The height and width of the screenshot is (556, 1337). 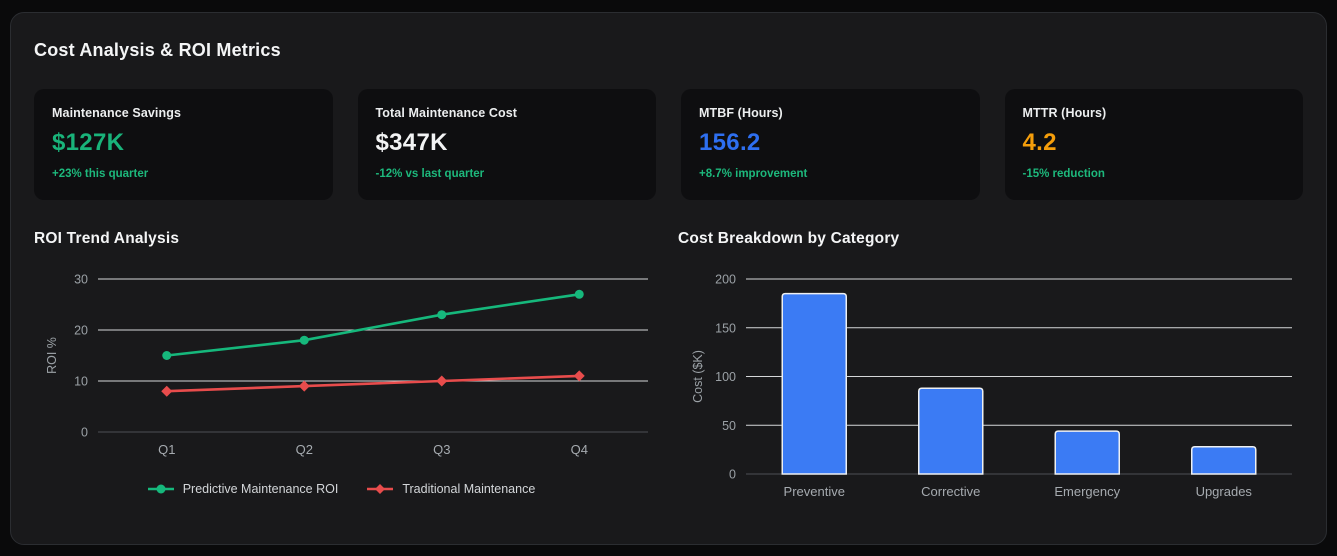 What do you see at coordinates (1153, 144) in the screenshot?
I see `metric-card-mttr: MTTR (Hours) 4.2 -15% reduction` at bounding box center [1153, 144].